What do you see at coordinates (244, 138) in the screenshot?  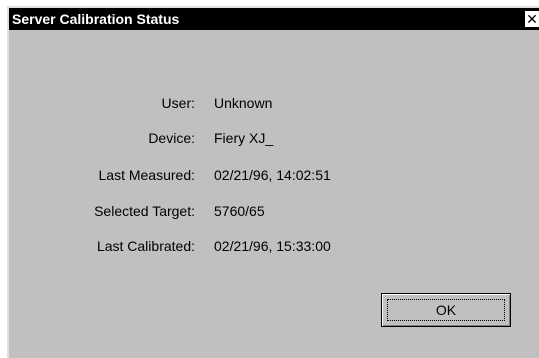 I see `device-value: Fiery XJ_` at bounding box center [244, 138].